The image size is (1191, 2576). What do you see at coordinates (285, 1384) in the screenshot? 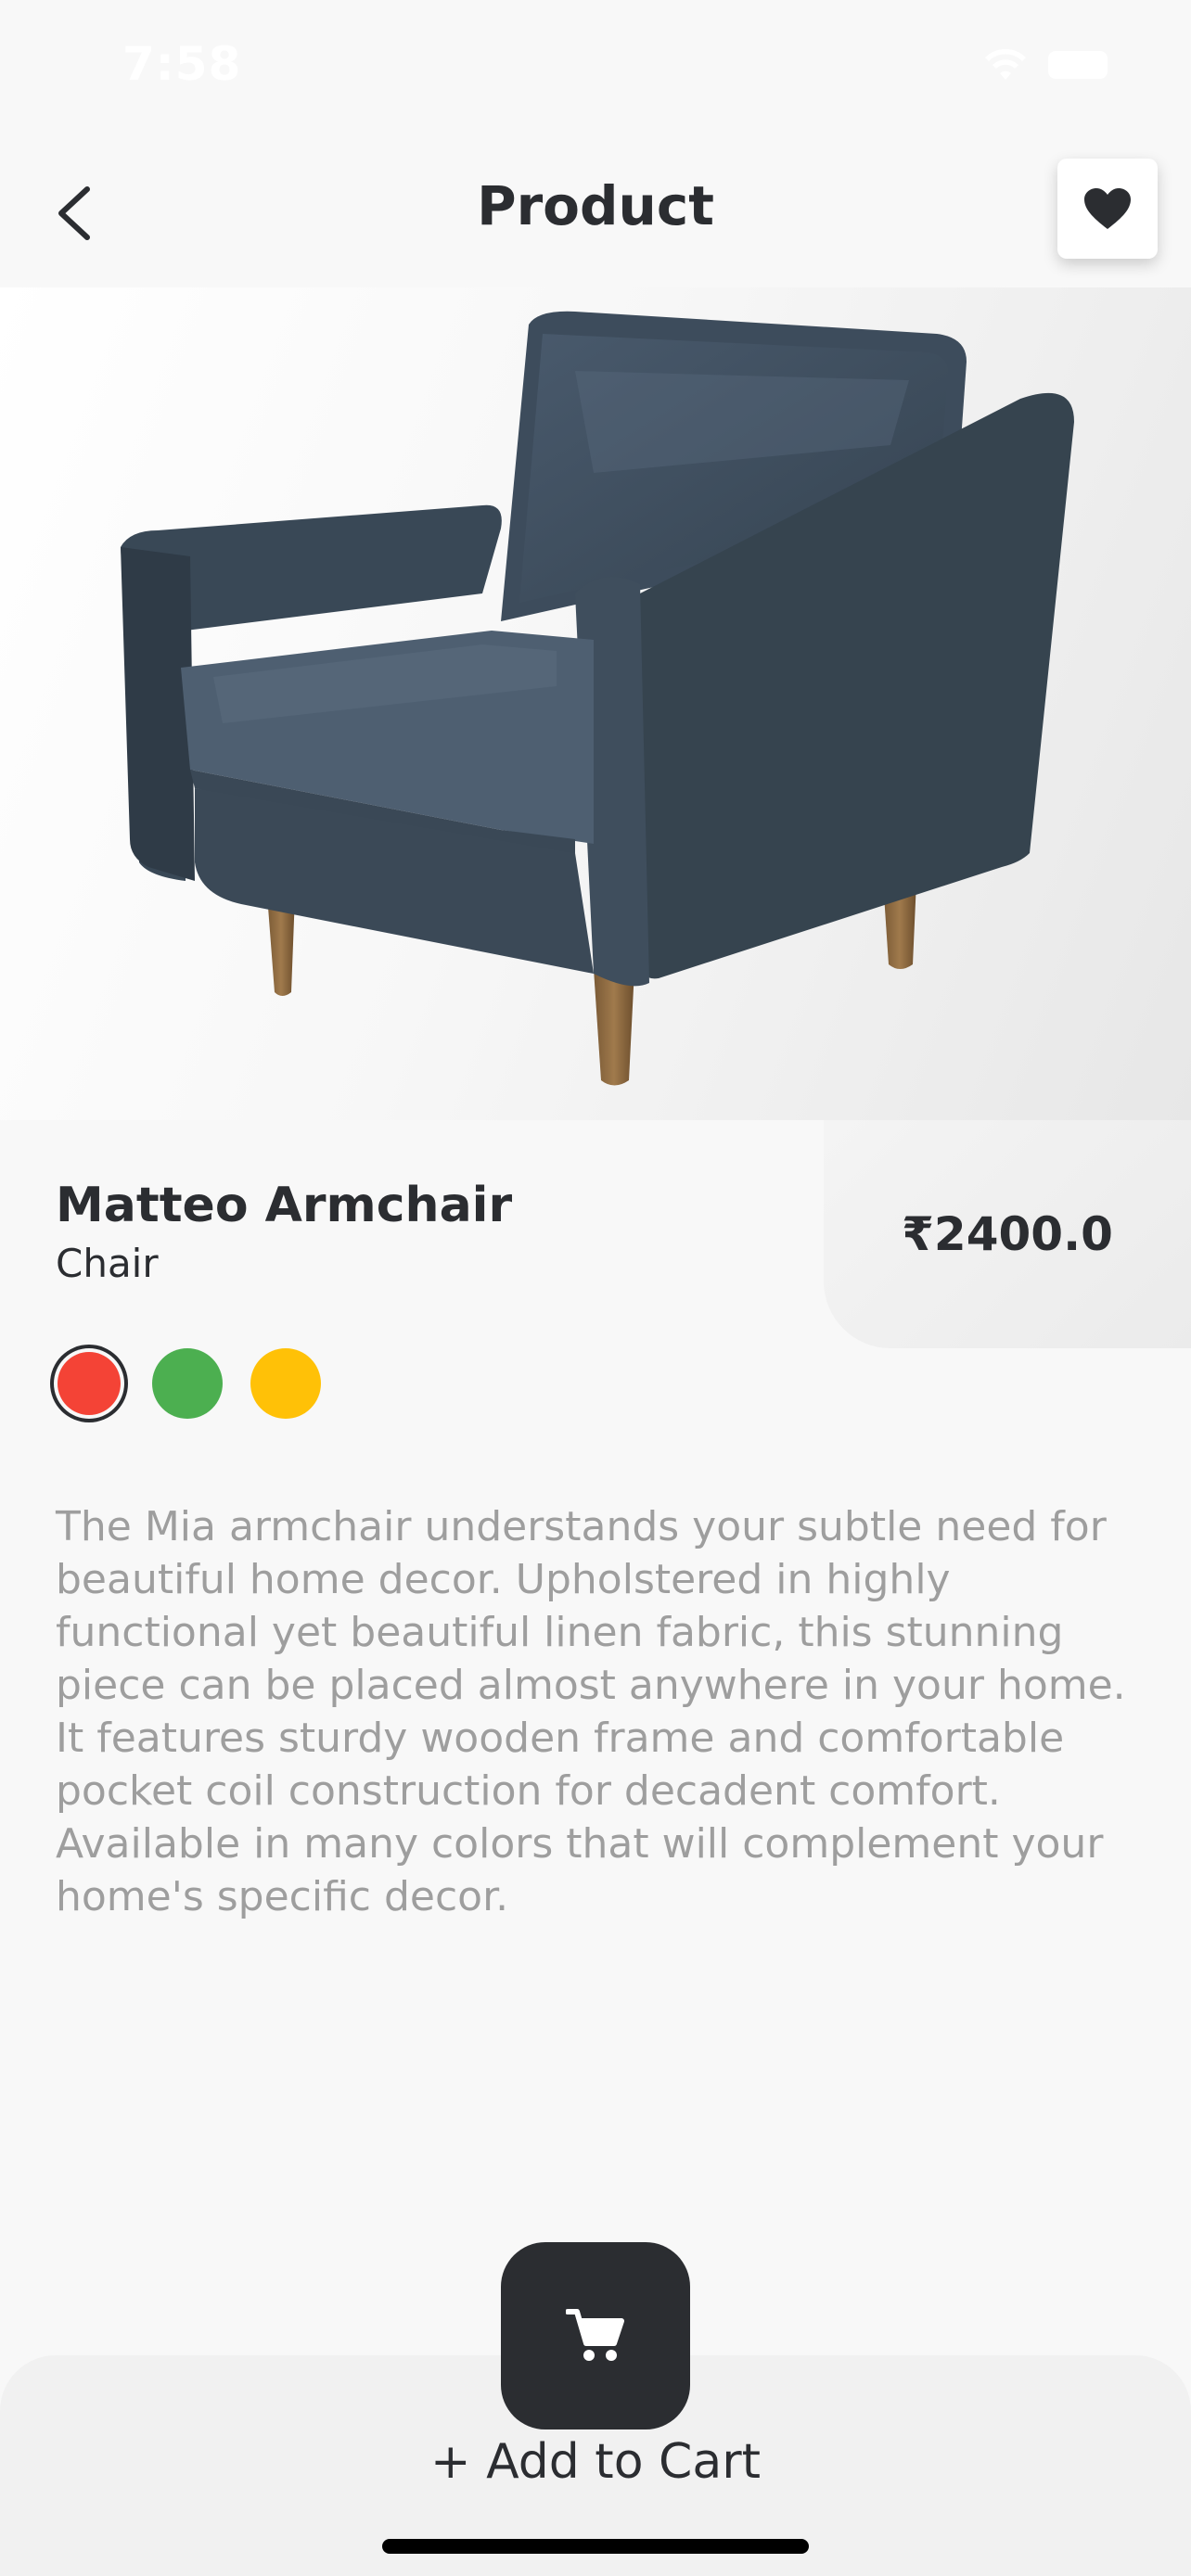
I see `color-swatch-yellow` at bounding box center [285, 1384].